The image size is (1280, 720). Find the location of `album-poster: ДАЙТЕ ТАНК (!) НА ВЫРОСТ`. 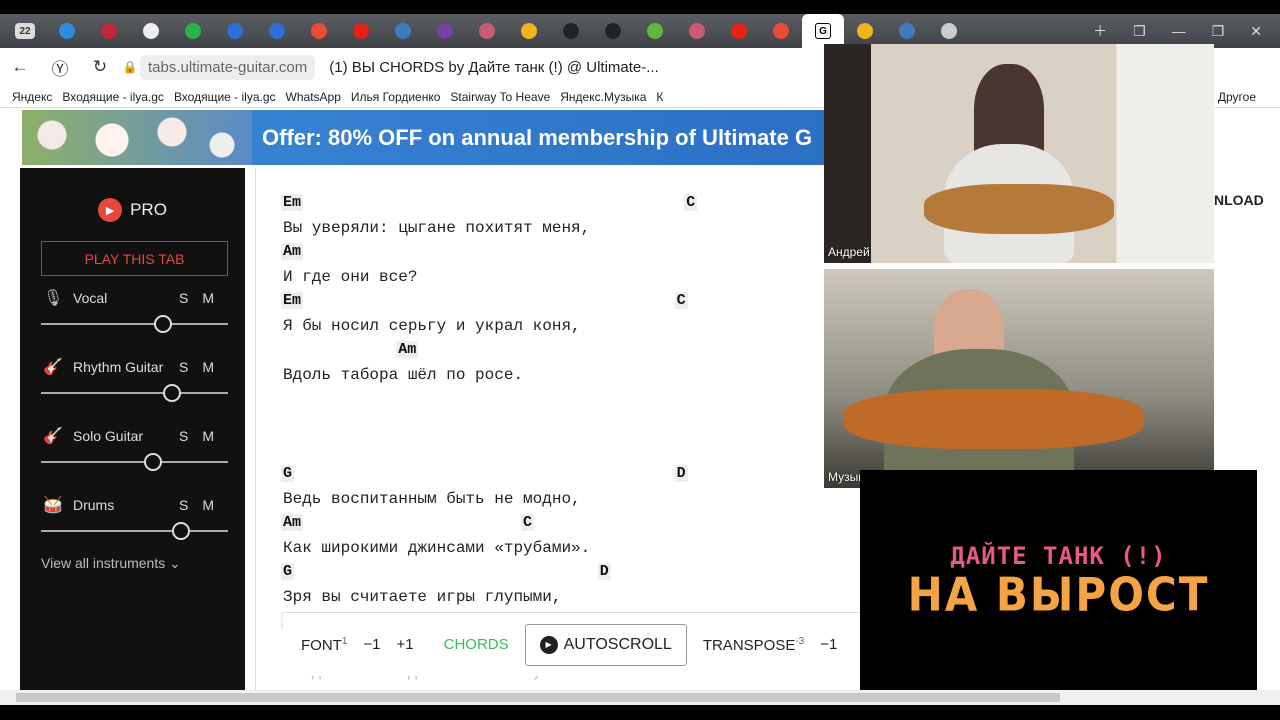

album-poster: ДАЙТЕ ТАНК (!) НА ВЫРОСТ is located at coordinates (1058, 580).